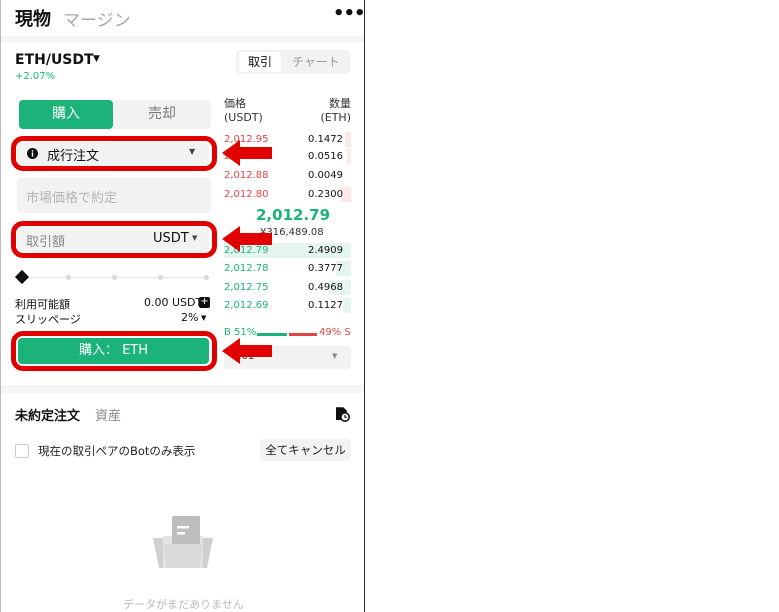  Describe the element at coordinates (113, 351) in the screenshot. I see `buy-submit-button: 購入： ETH` at that location.